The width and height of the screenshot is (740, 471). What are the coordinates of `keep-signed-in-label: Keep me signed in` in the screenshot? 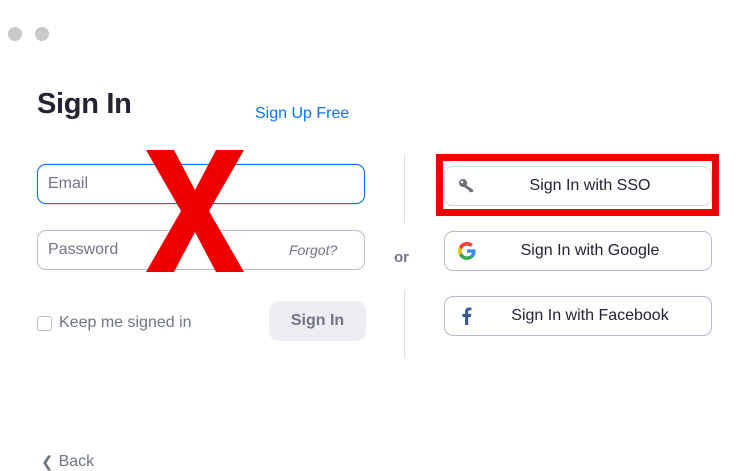 It's located at (125, 322).